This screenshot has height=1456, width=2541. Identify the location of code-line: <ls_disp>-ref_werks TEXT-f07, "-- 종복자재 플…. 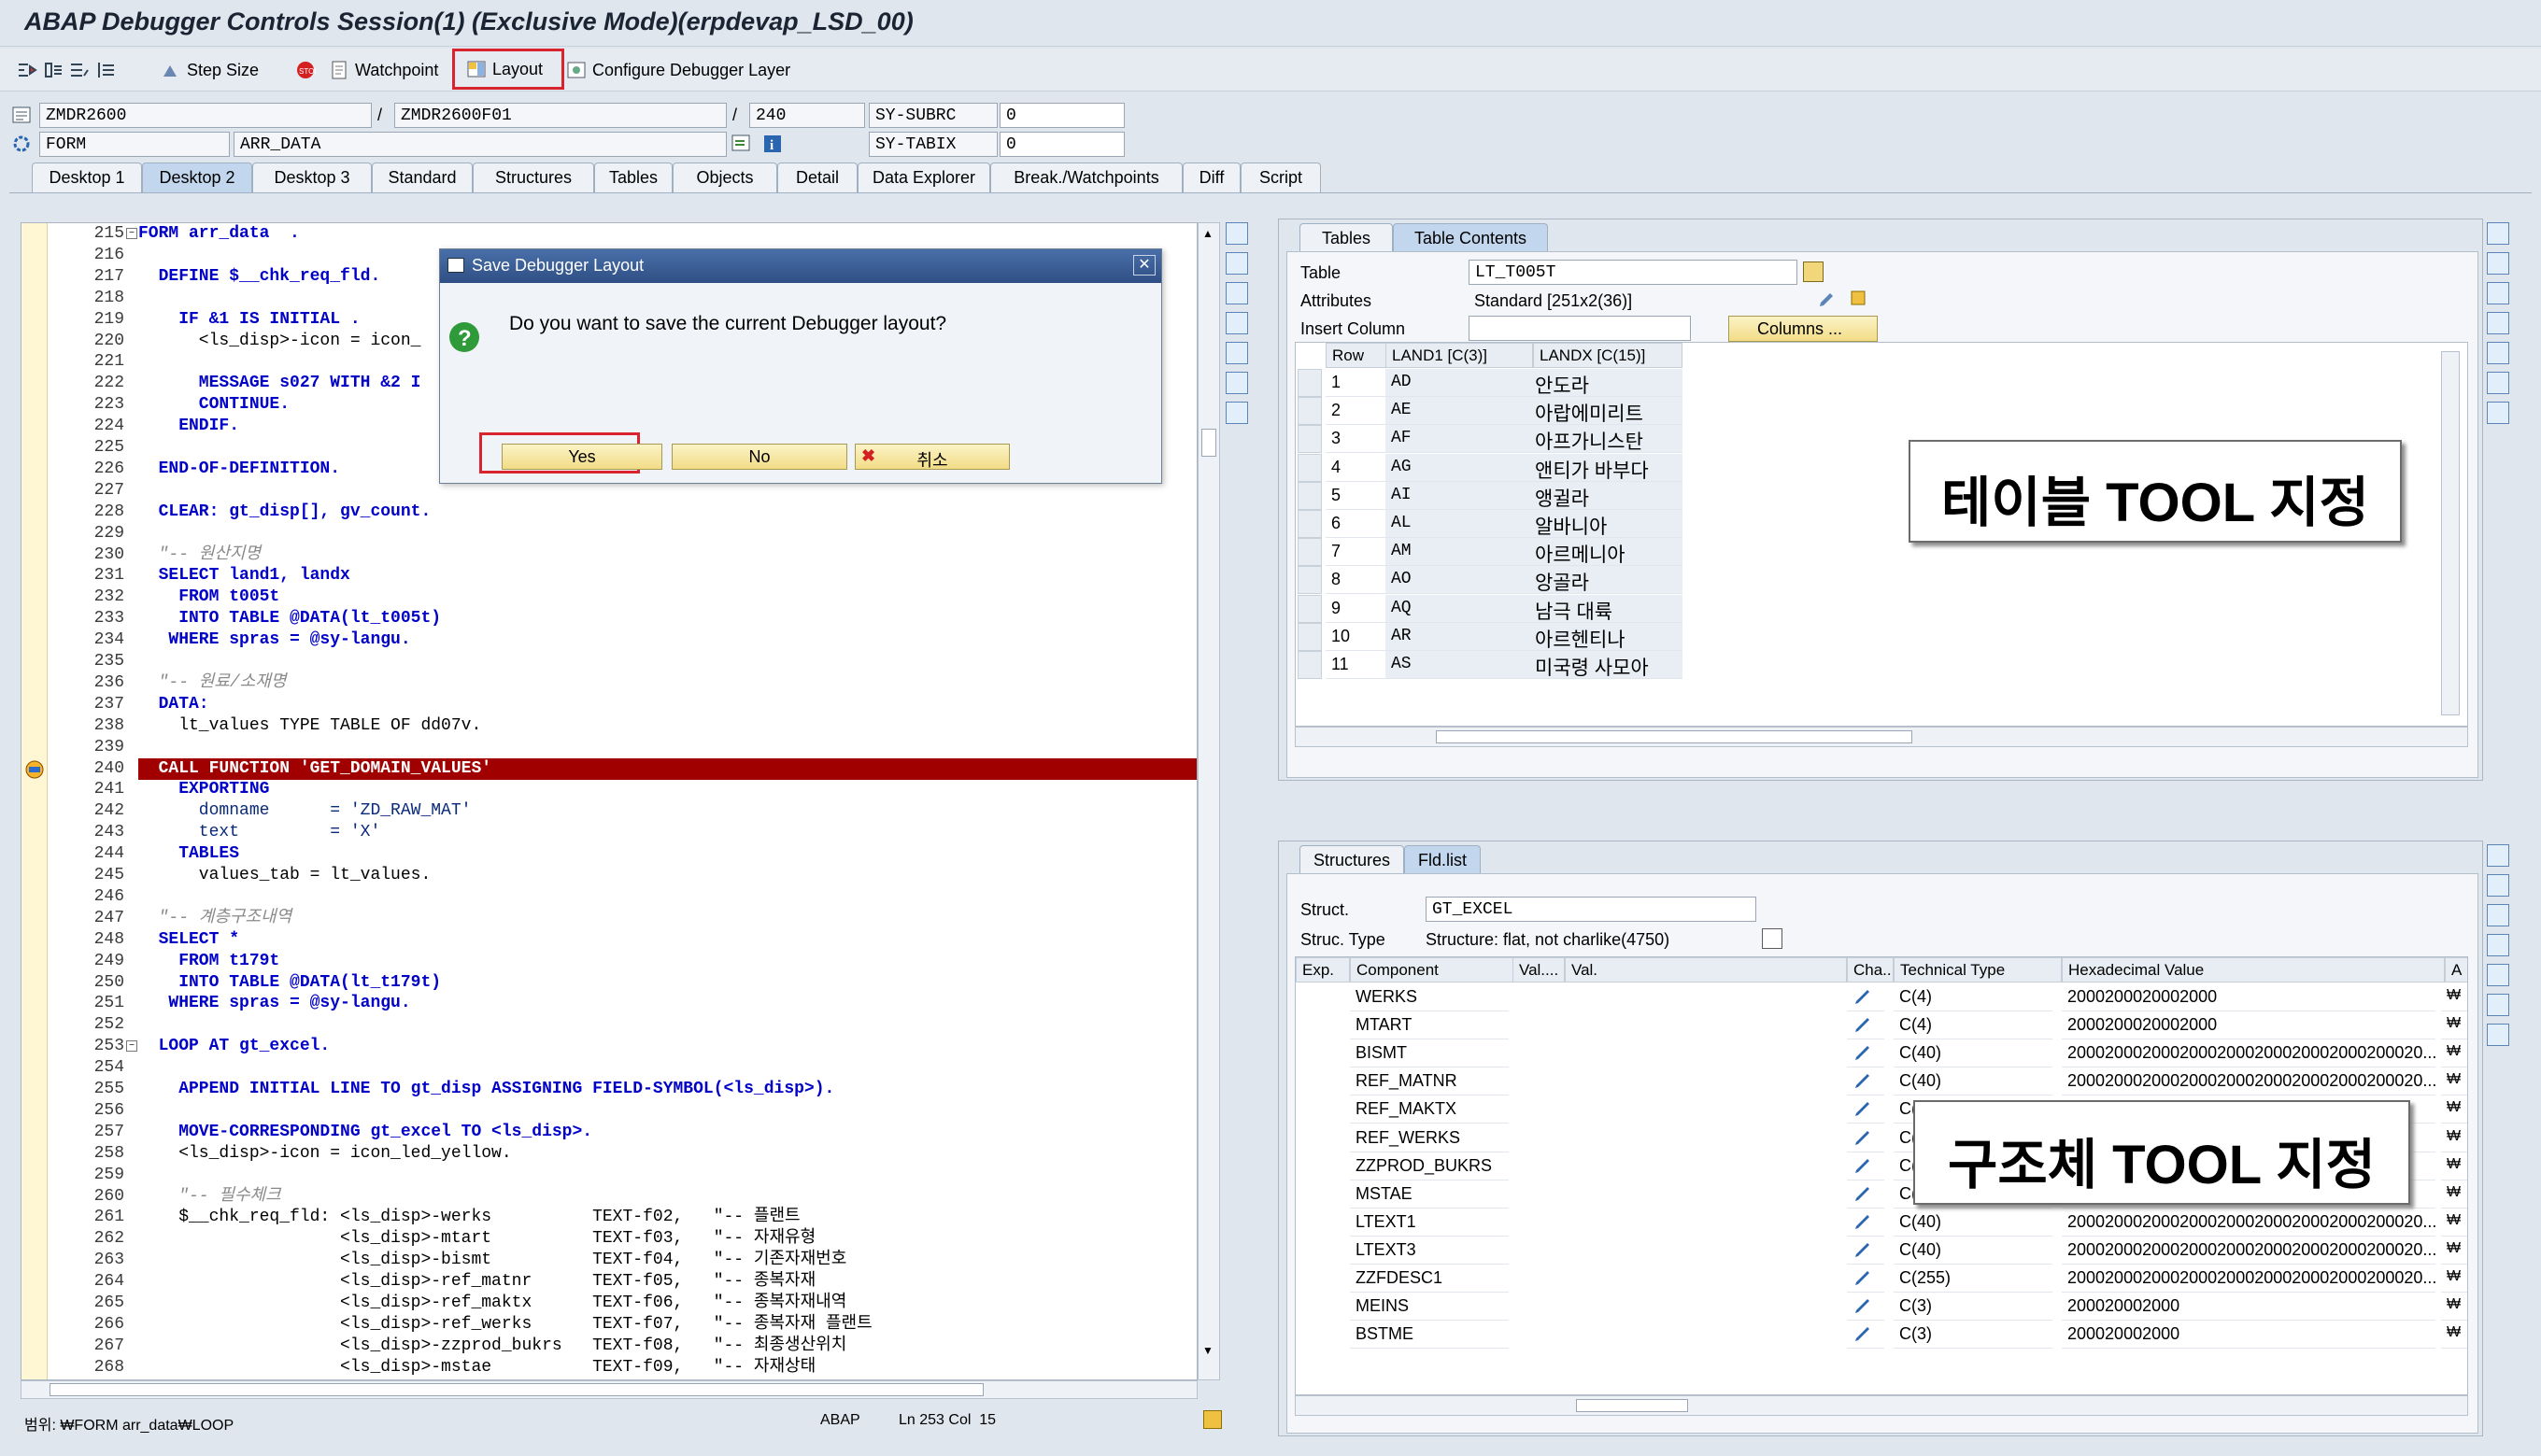
(505, 1325).